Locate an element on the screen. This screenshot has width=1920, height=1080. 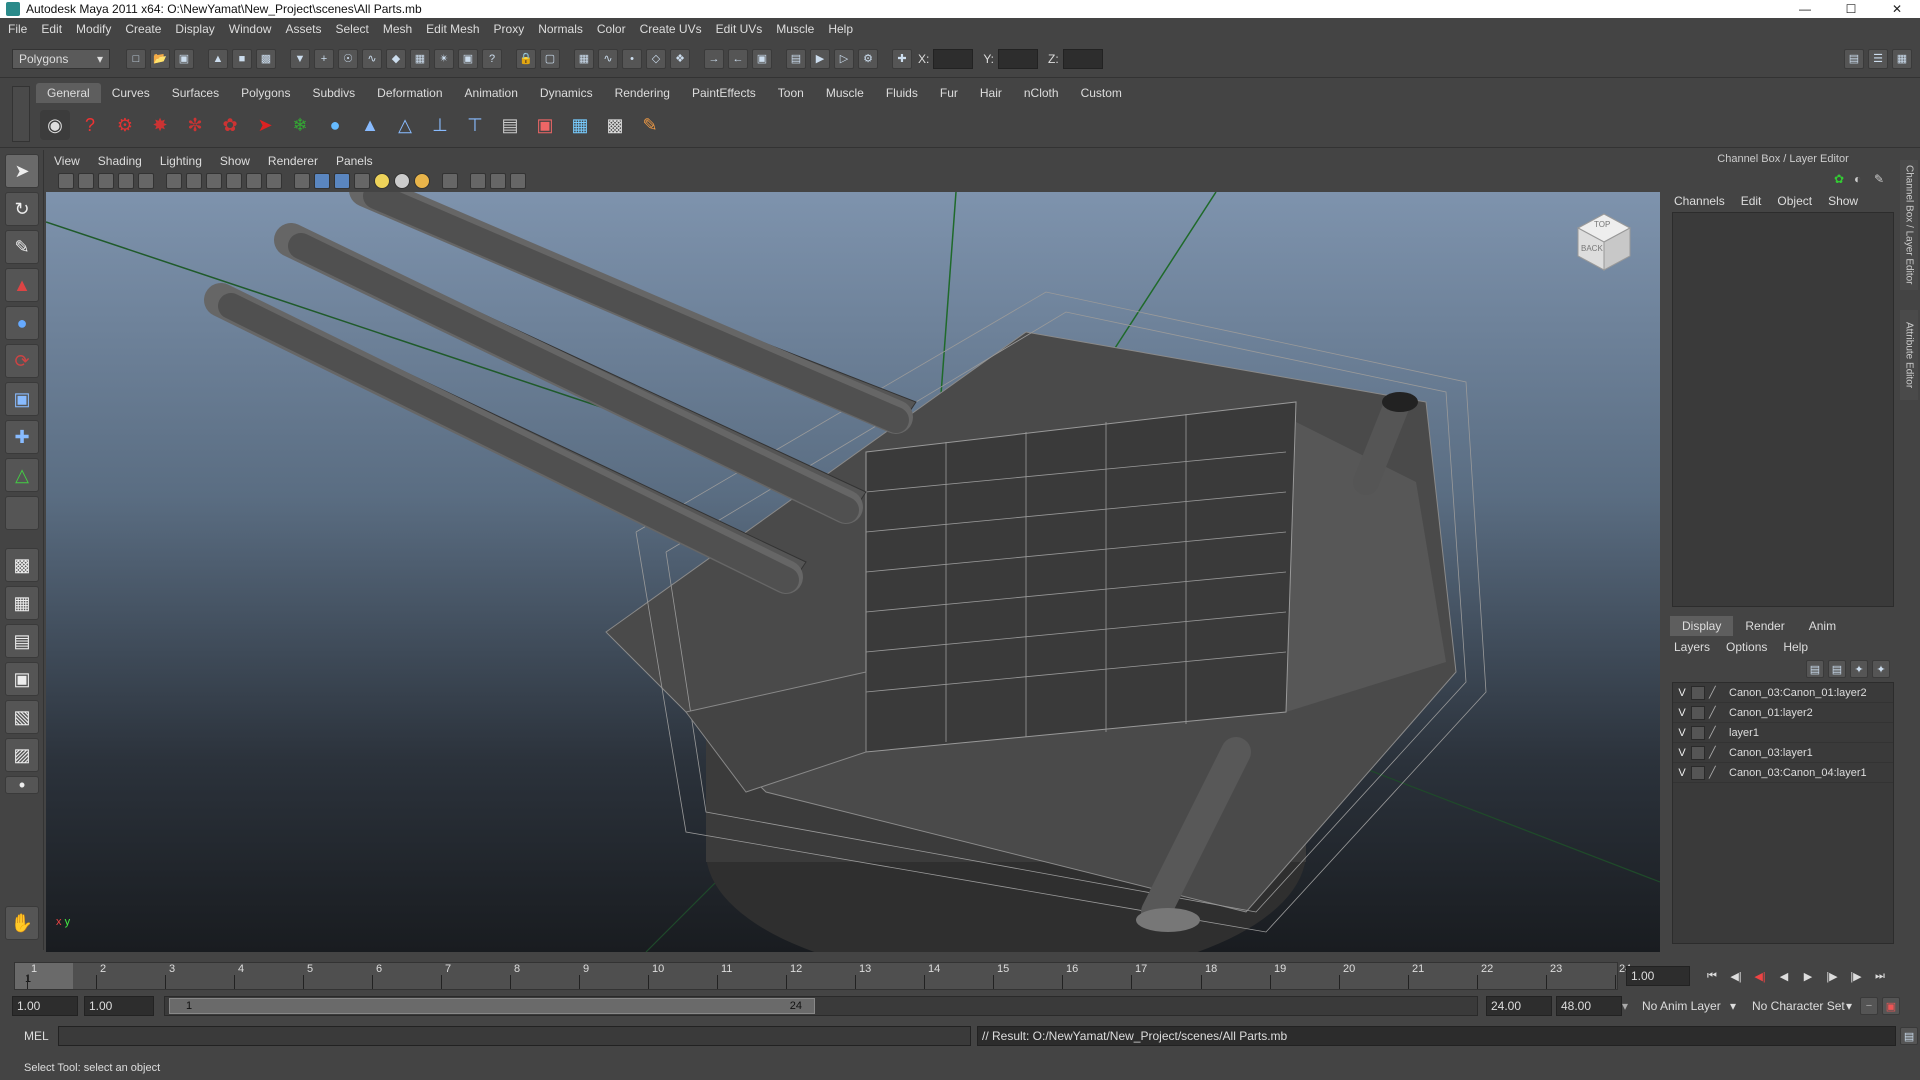
layer-row: V ╱ layer1 is located at coordinates (1783, 733).